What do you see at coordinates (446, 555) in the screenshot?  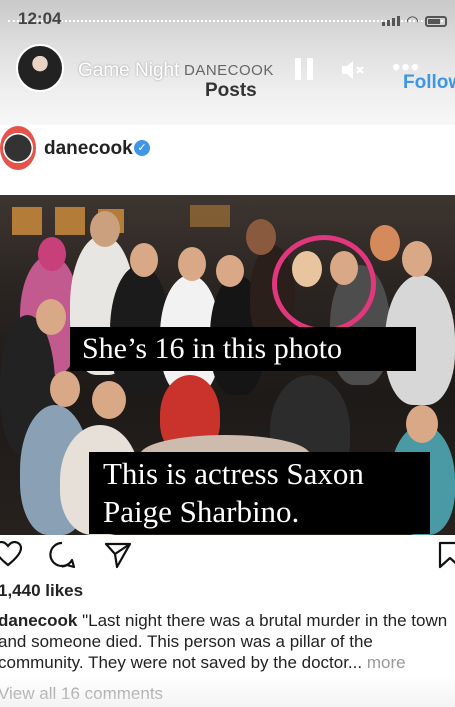 I see `bookmark-icon` at bounding box center [446, 555].